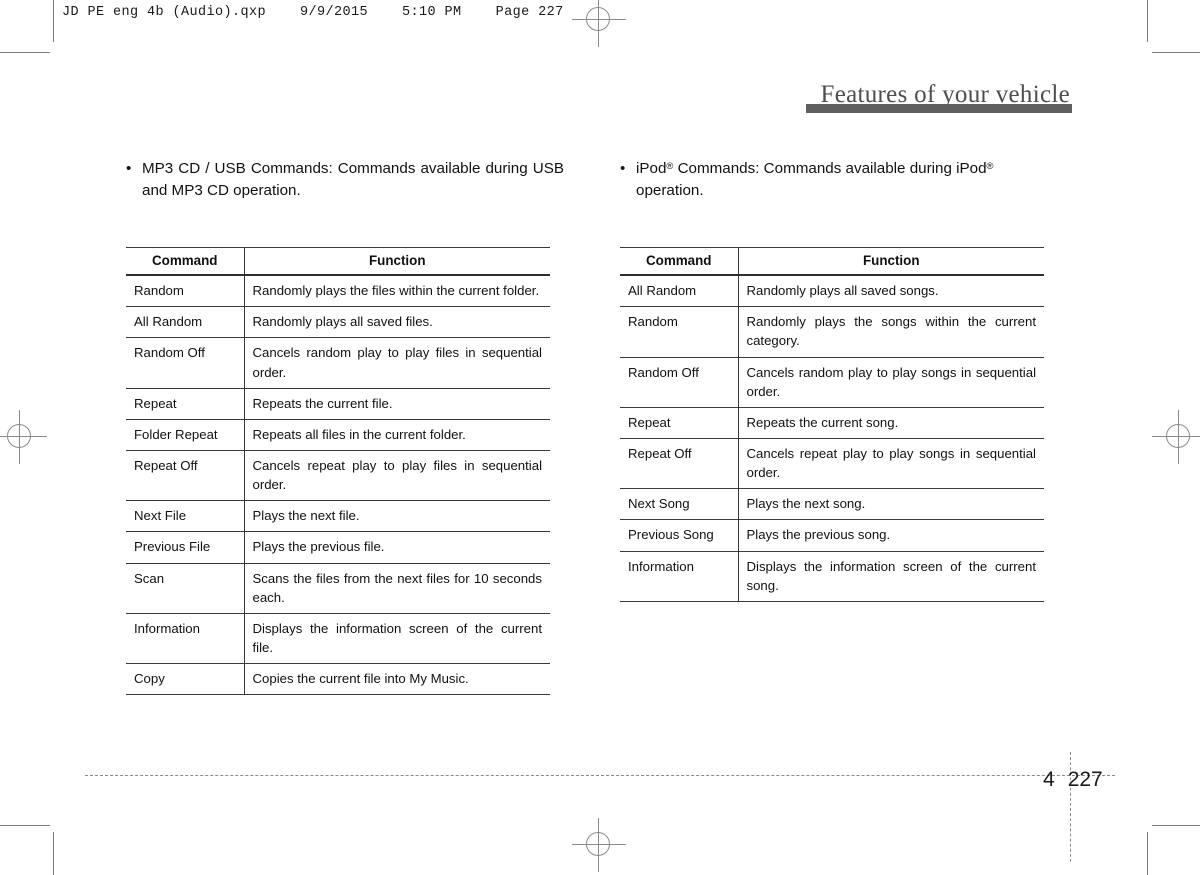 This screenshot has width=1200, height=875. Describe the element at coordinates (397, 679) in the screenshot. I see `cell-function: Copies the current file into My Music.` at that location.